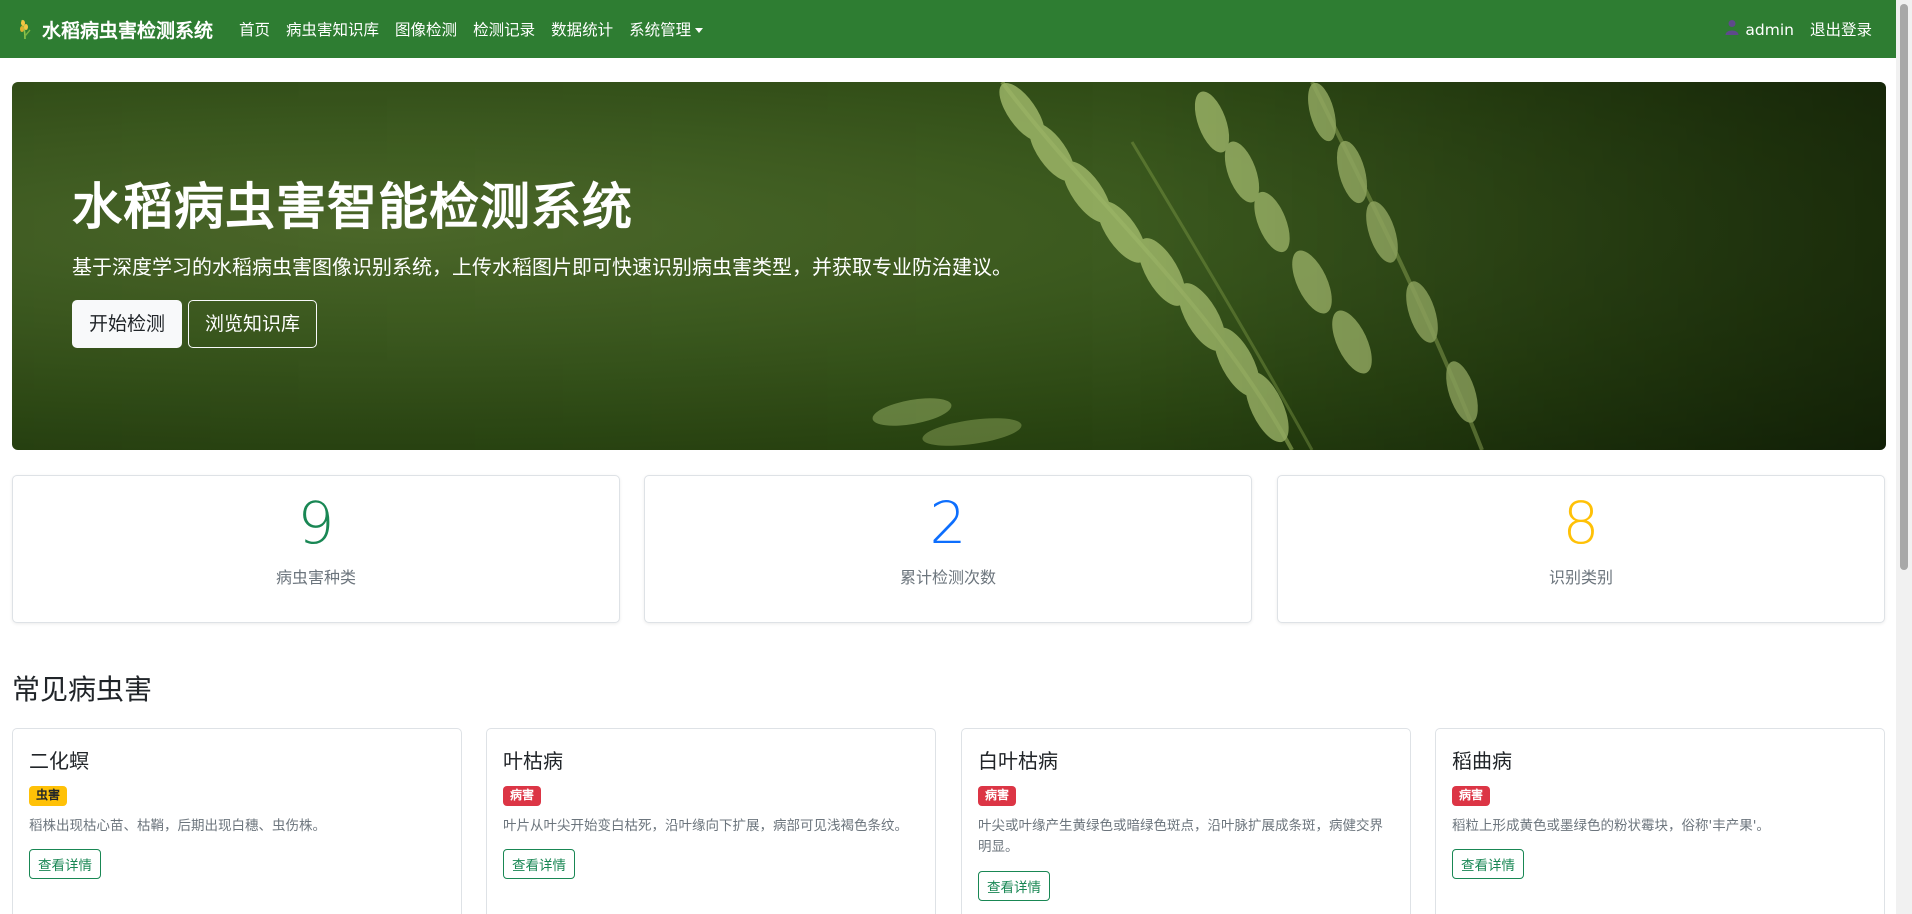 This screenshot has width=1912, height=914. I want to click on brand-link: 水稻病虫害检测系统, so click(114, 29).